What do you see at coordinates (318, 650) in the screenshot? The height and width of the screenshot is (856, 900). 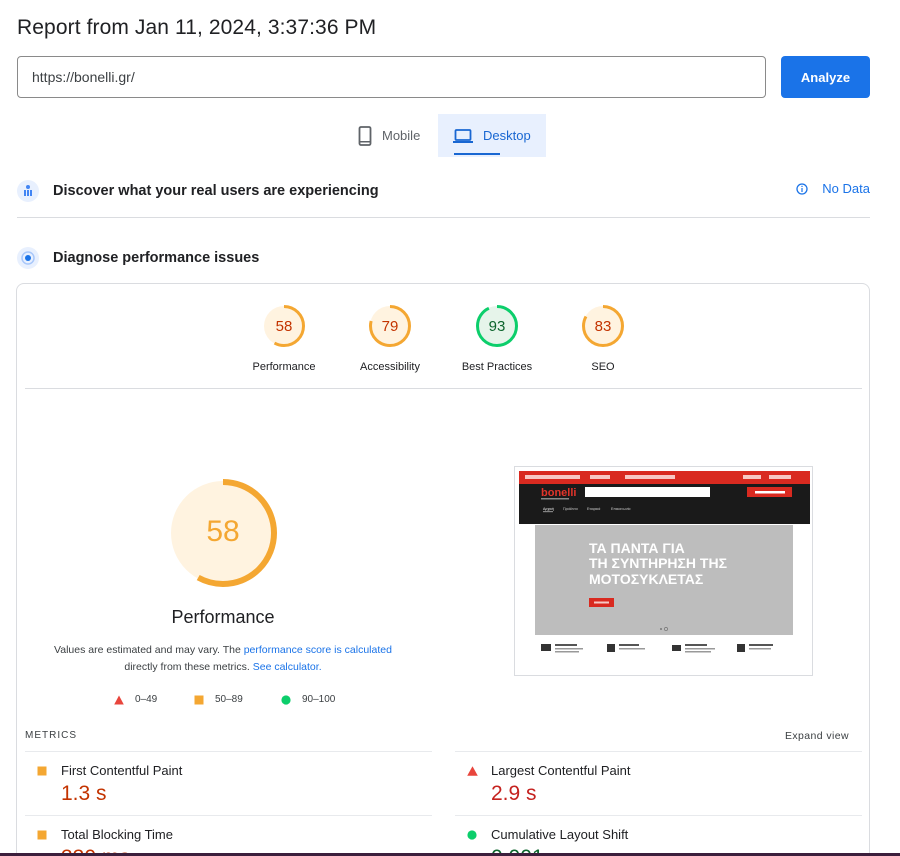 I see `performance-score-link: performance score is calculated` at bounding box center [318, 650].